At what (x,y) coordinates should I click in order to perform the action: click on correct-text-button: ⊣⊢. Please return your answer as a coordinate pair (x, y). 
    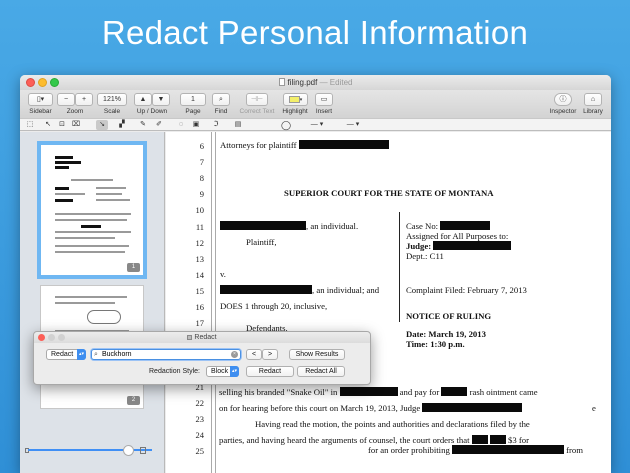
    Looking at the image, I should click on (257, 99).